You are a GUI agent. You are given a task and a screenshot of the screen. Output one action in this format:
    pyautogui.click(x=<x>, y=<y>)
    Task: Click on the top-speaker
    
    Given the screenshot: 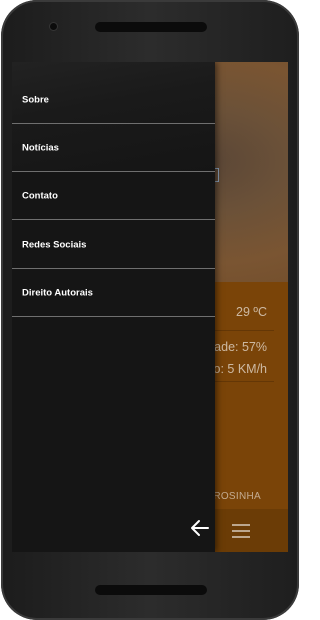 What is the action you would take?
    pyautogui.click(x=151, y=27)
    